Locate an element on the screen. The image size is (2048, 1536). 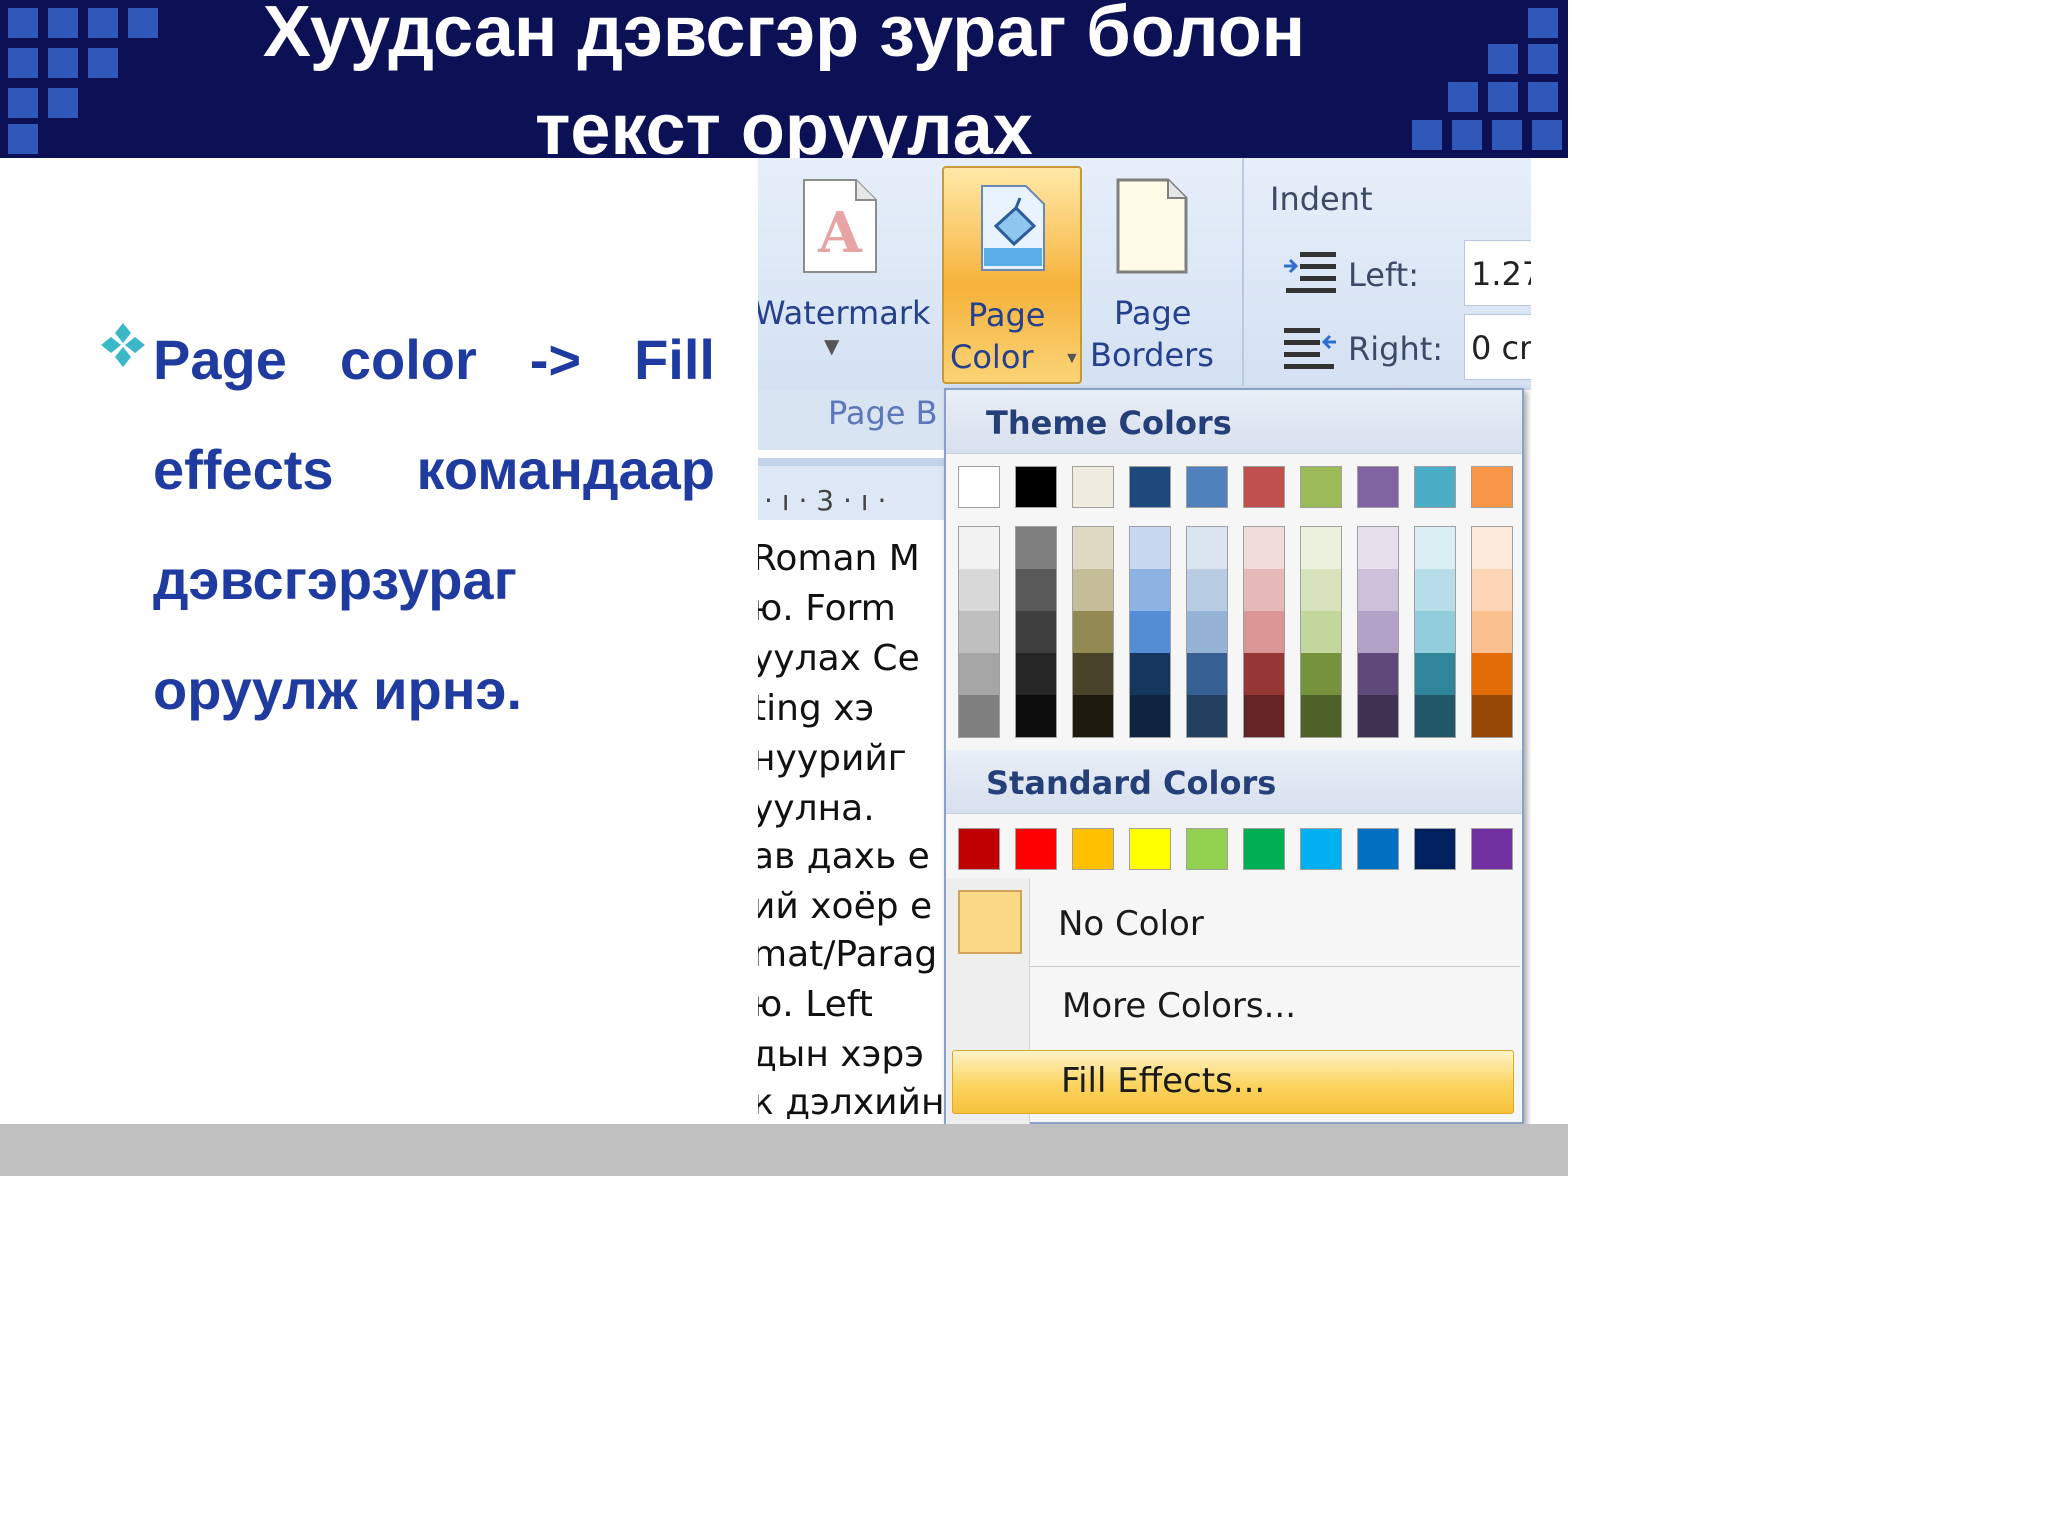
indent-left-icon is located at coordinates (1310, 272).